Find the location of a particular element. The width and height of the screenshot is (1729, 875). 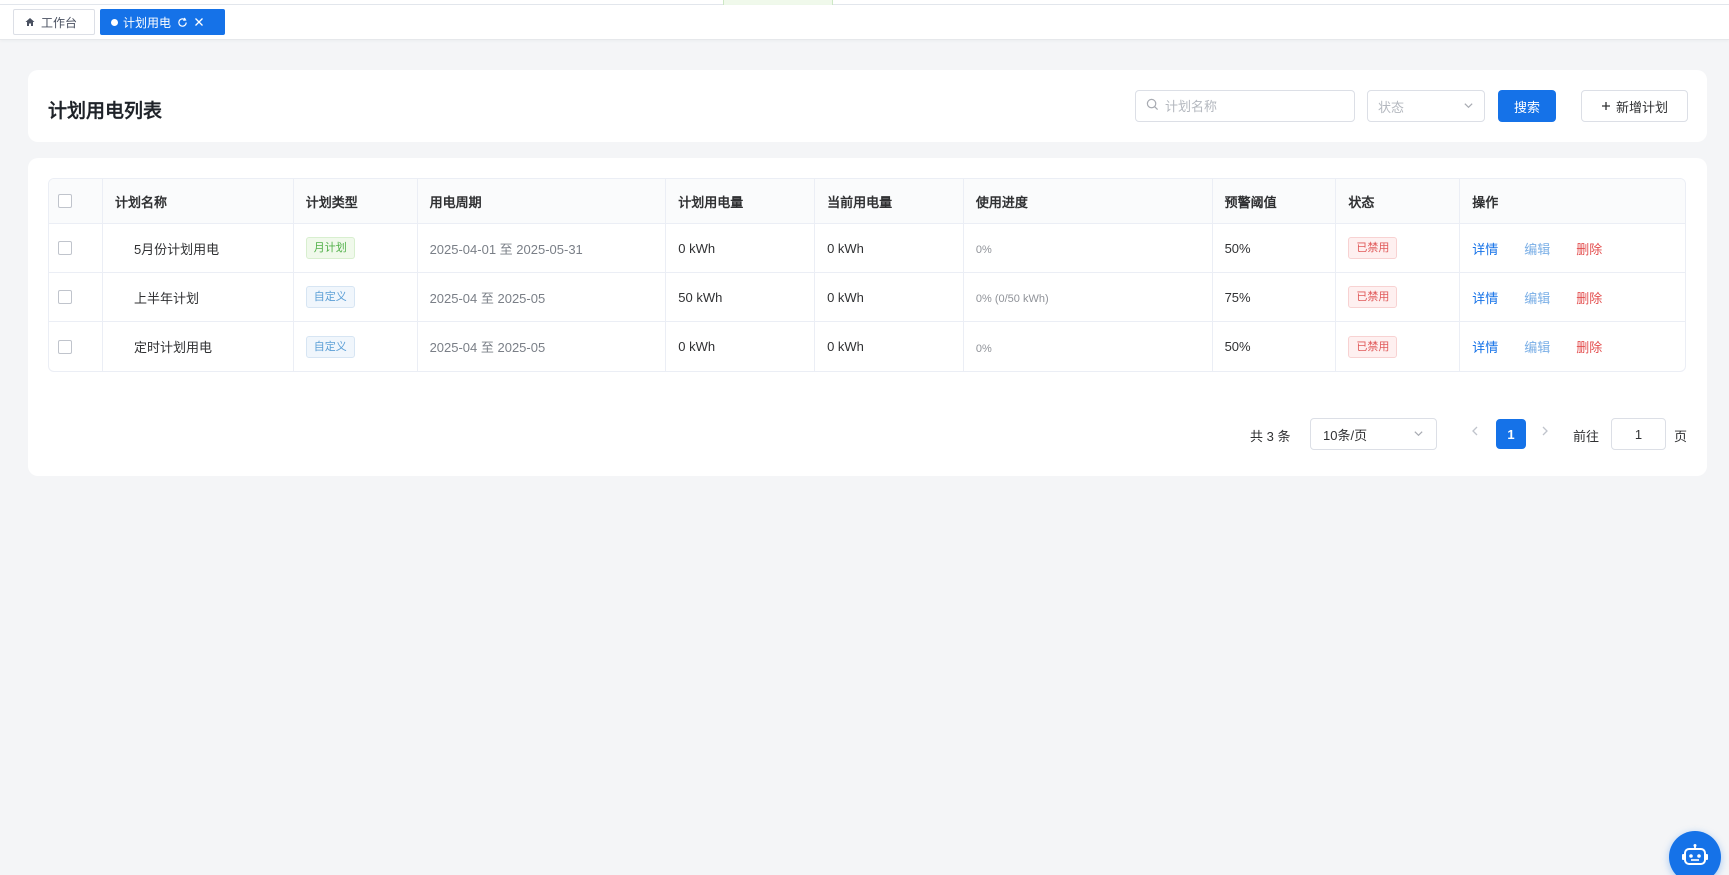

add-plan-button: 新增计划 is located at coordinates (1634, 106).